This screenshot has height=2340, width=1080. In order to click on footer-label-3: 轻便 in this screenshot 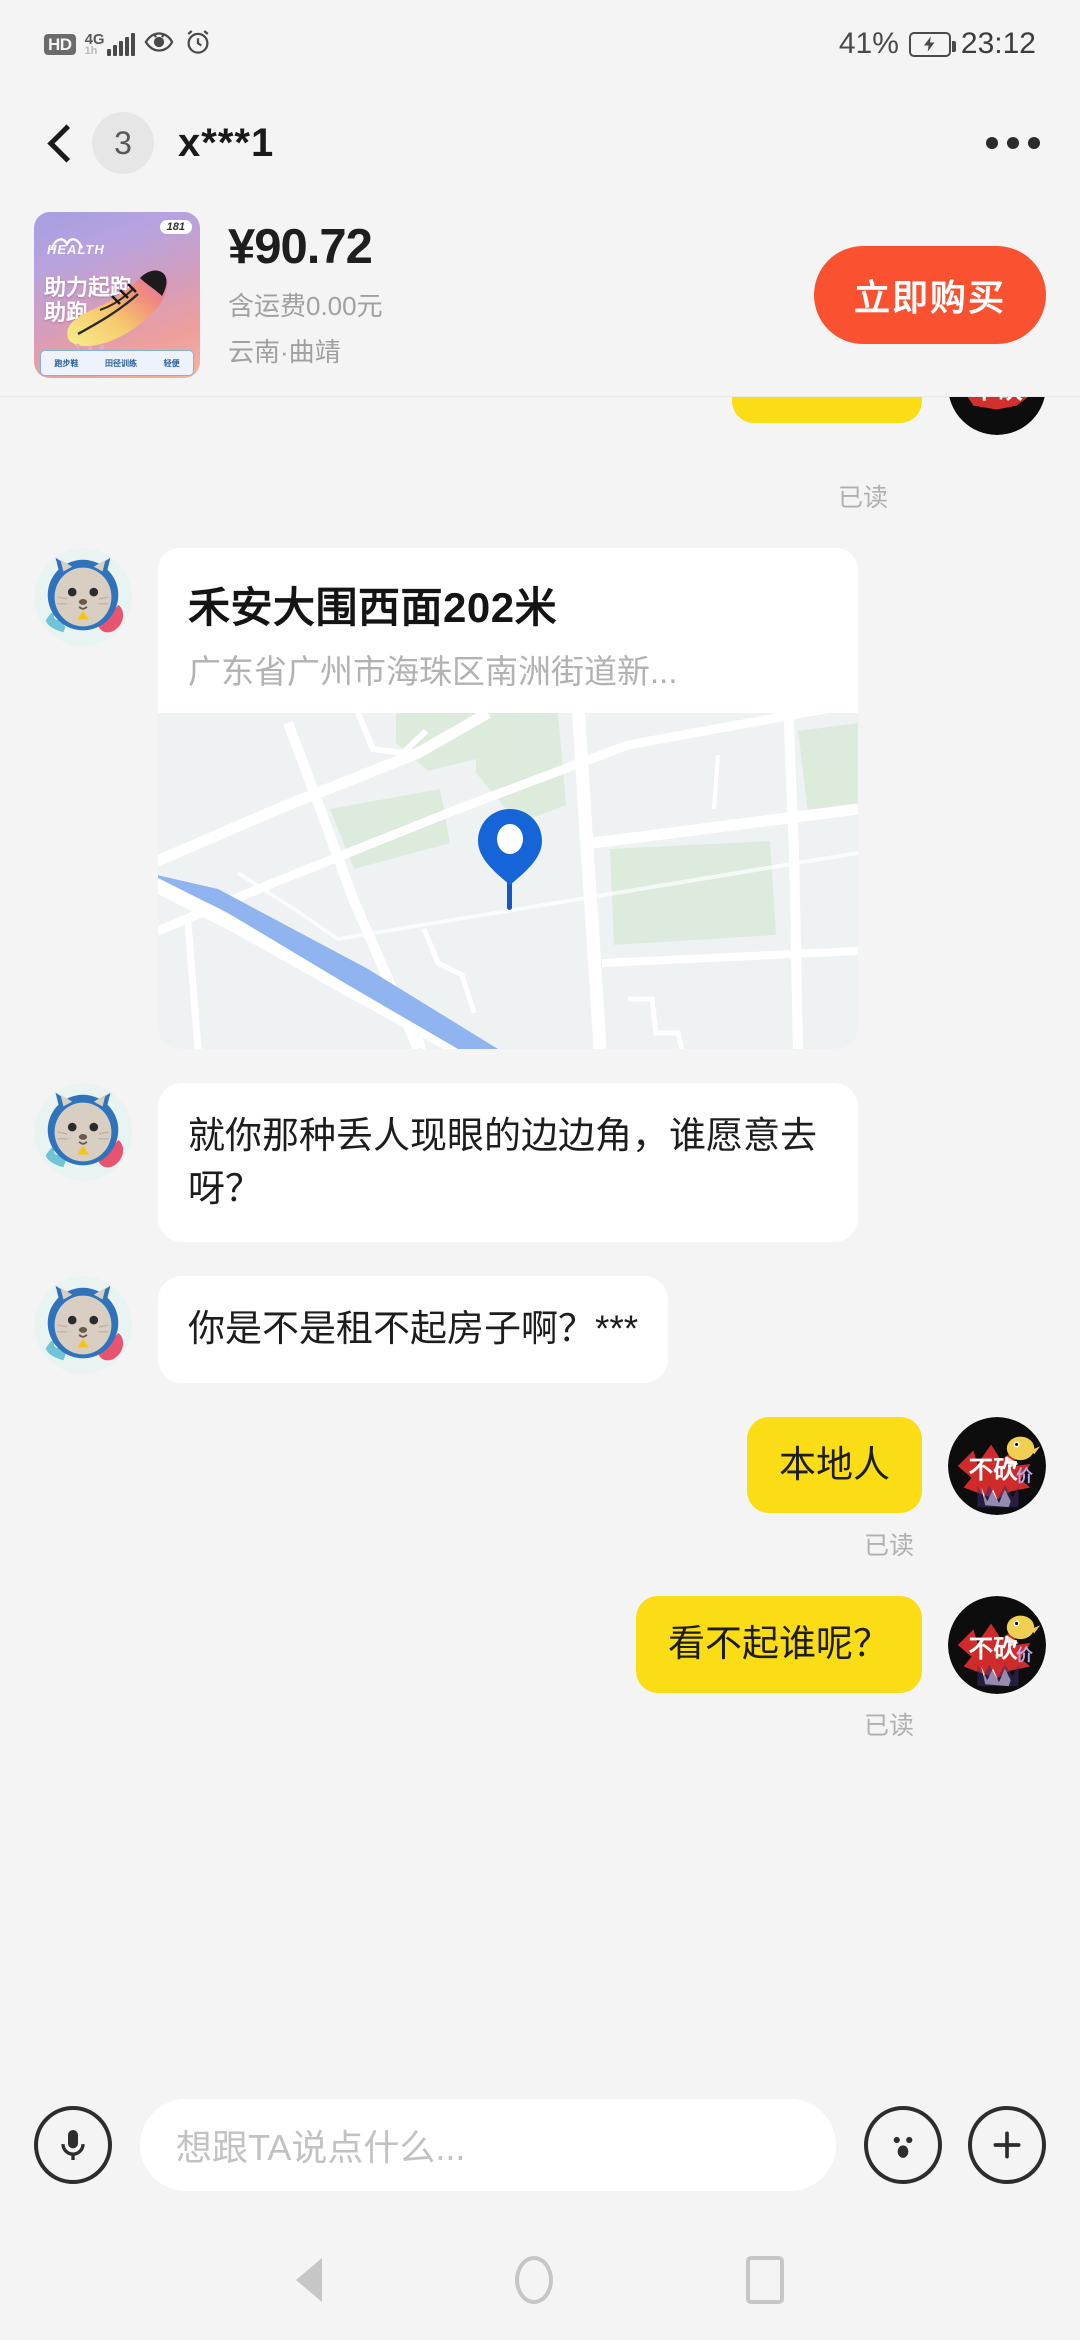, I will do `click(171, 363)`.